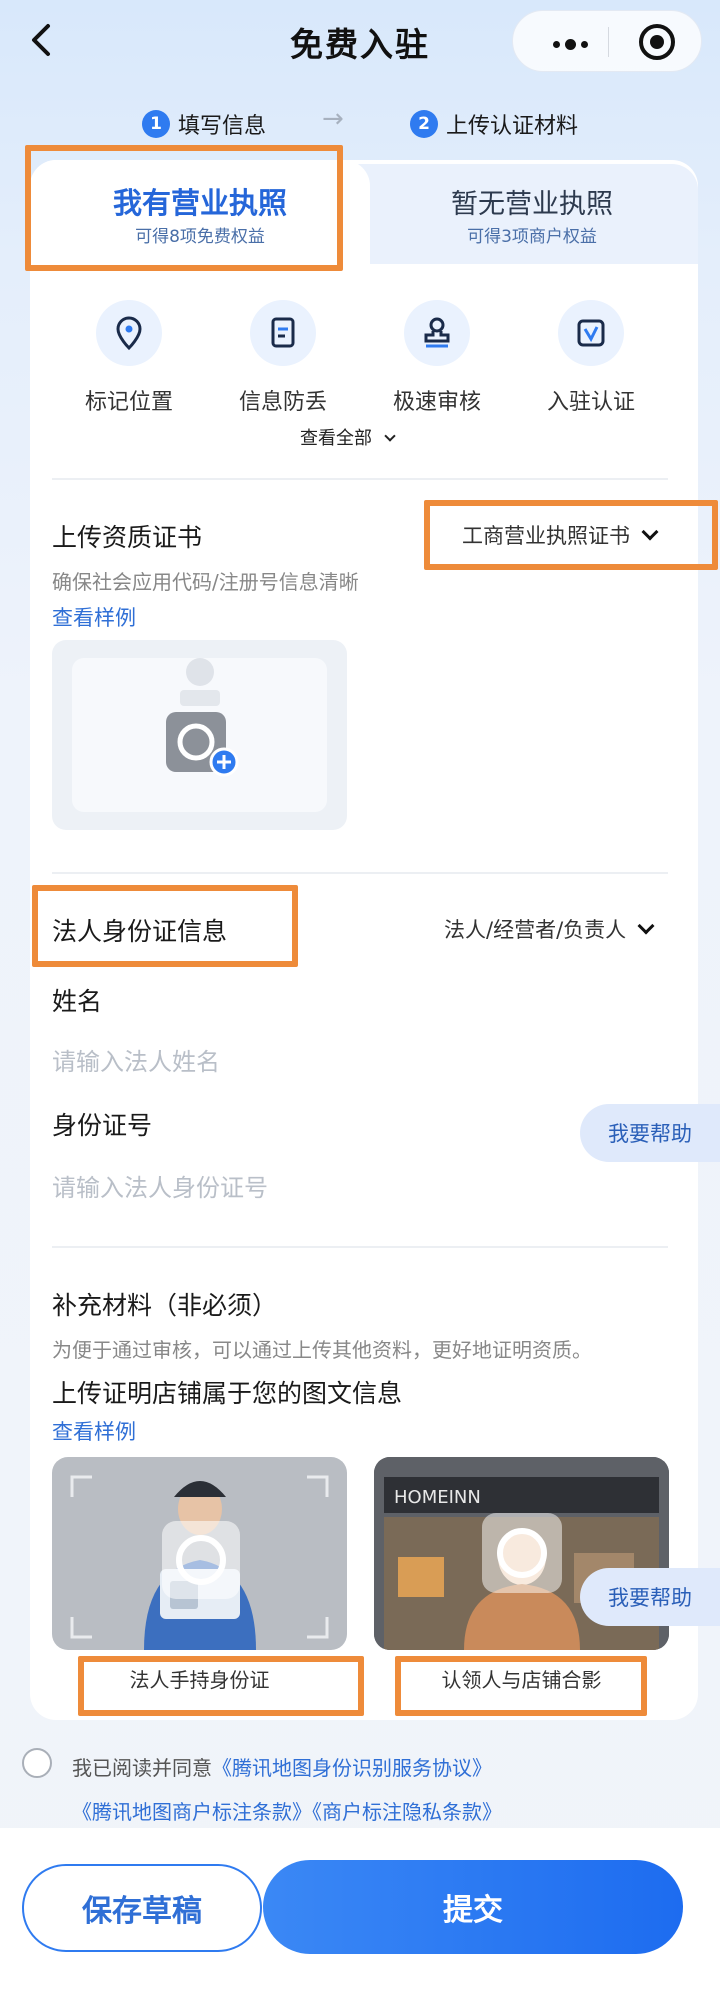  Describe the element at coordinates (94, 1431) in the screenshot. I see `supplement-sample-link: 查看样例` at that location.